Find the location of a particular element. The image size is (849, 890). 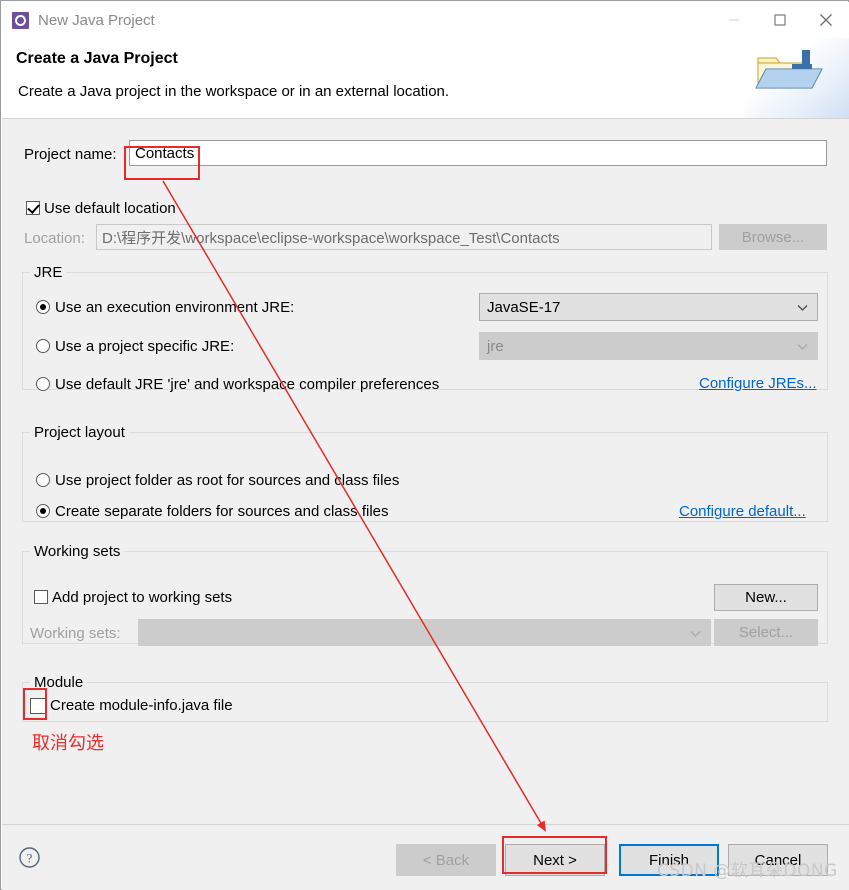

project-name-label: Project name: is located at coordinates (70, 154).